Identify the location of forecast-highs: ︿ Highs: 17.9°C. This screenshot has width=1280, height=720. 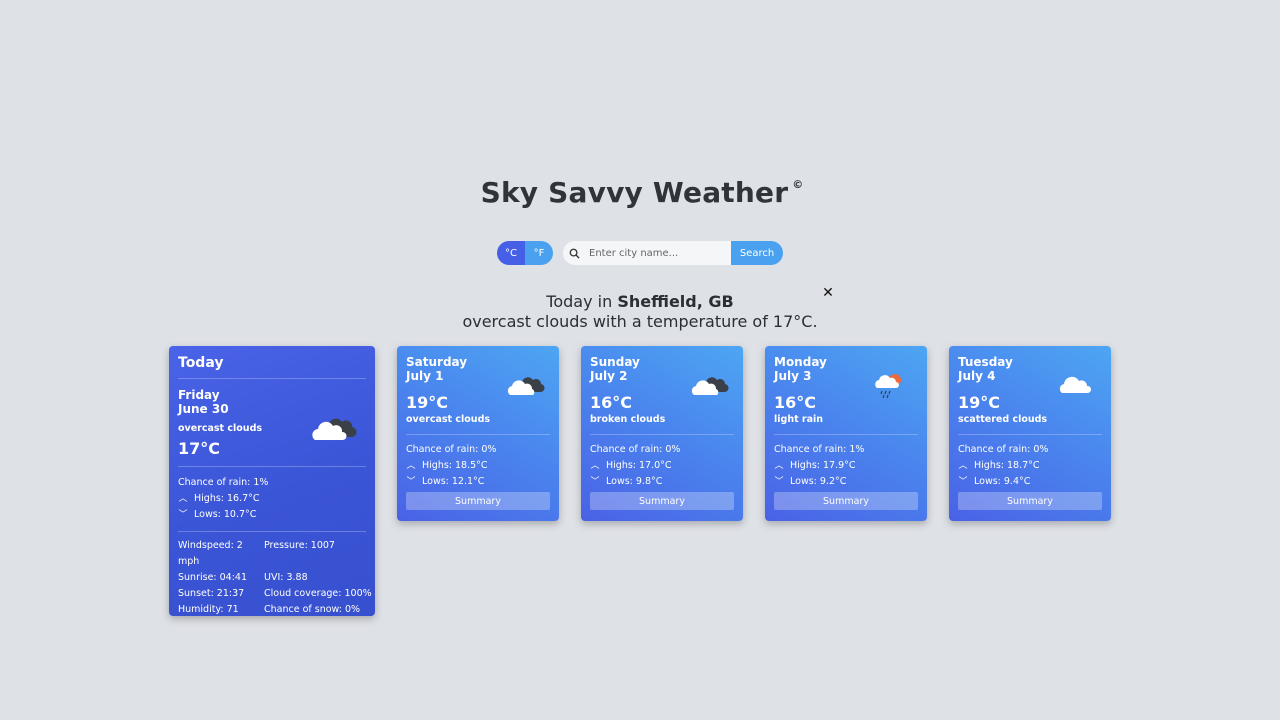
(846, 466).